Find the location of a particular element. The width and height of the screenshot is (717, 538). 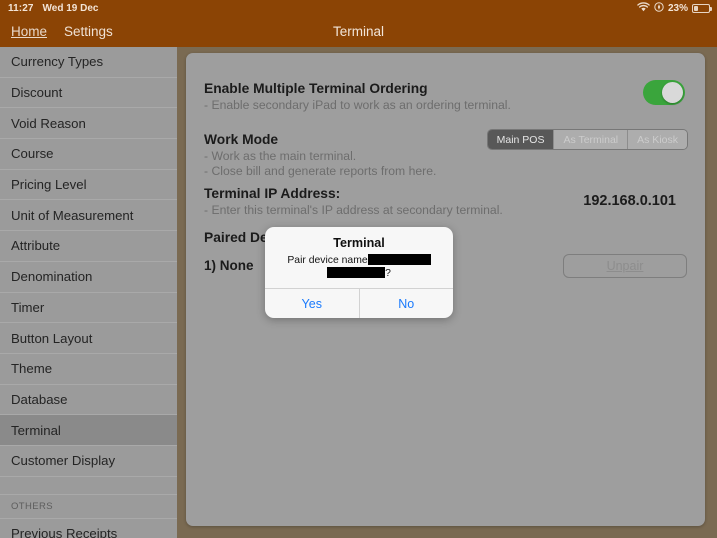

sidebar-item-label: Course is located at coordinates (32, 154).